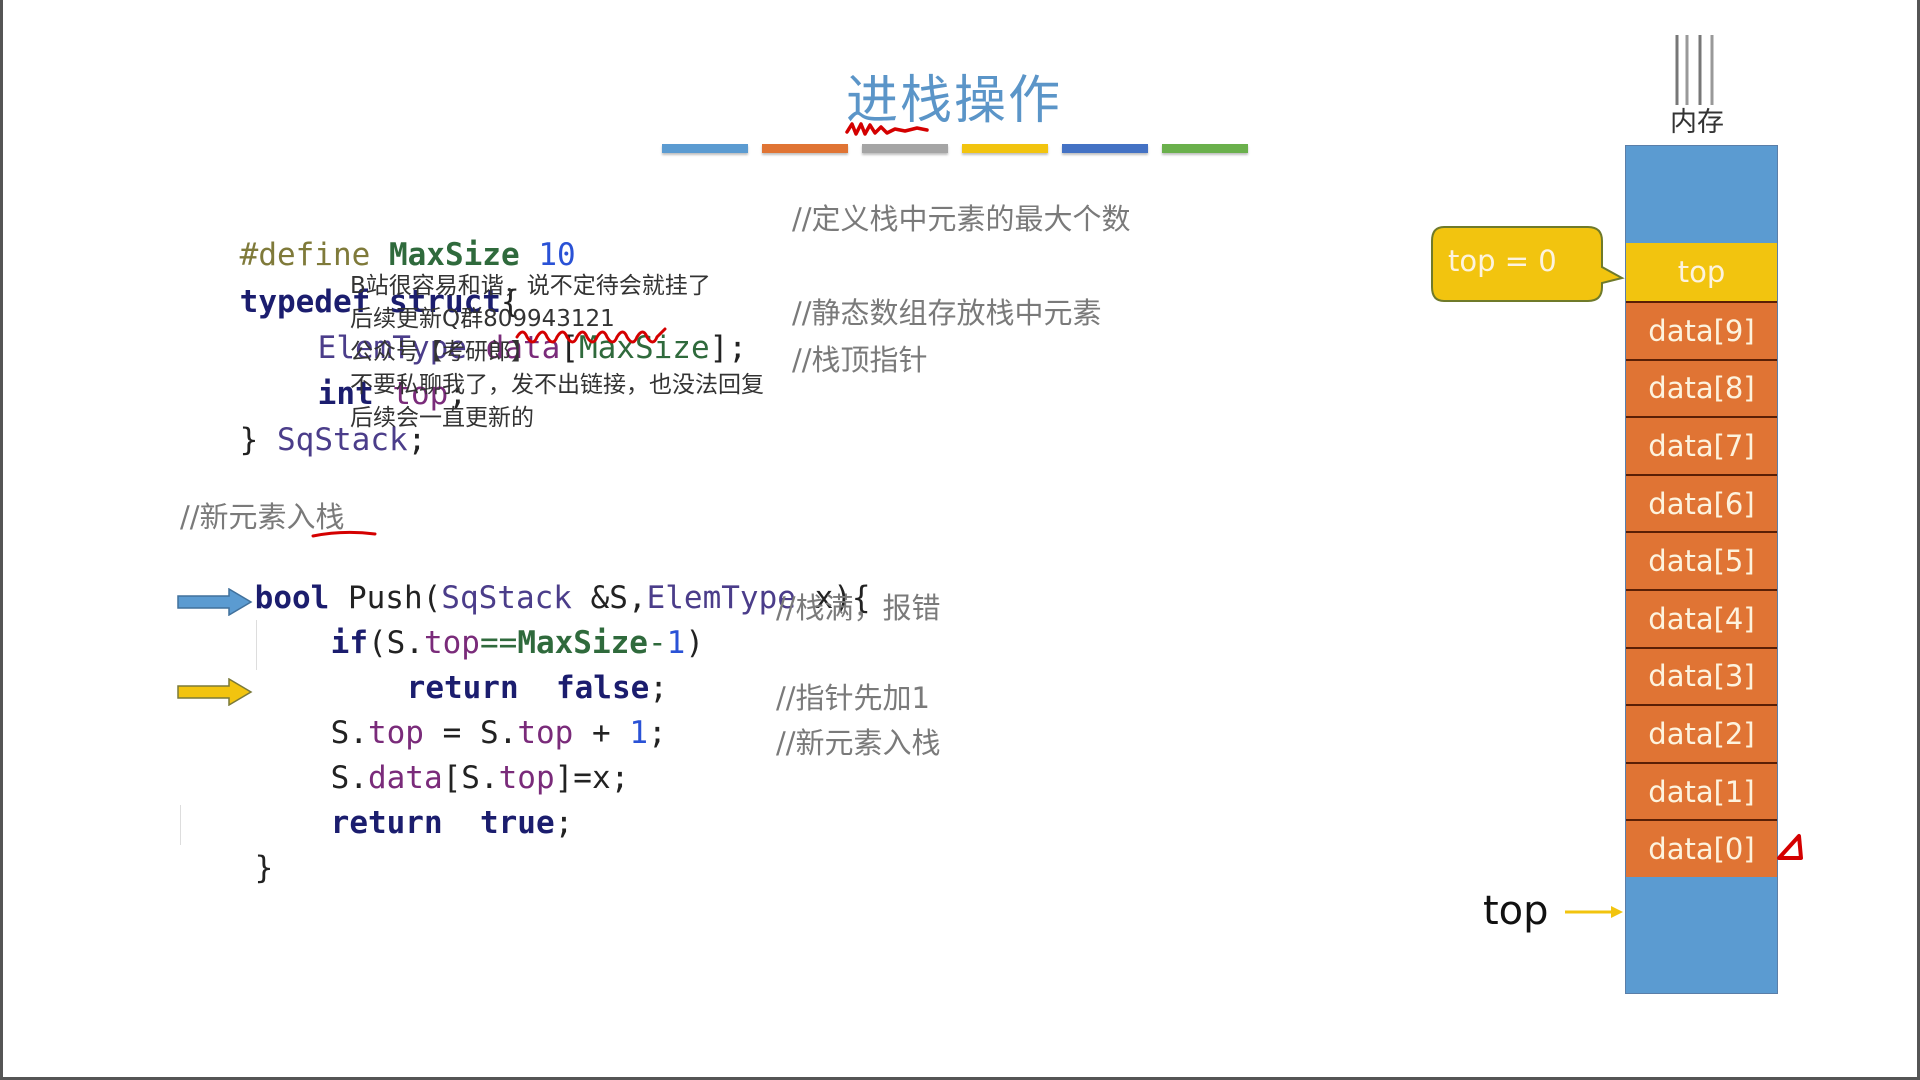  I want to click on data-cell: data[9], so click(1701, 330).